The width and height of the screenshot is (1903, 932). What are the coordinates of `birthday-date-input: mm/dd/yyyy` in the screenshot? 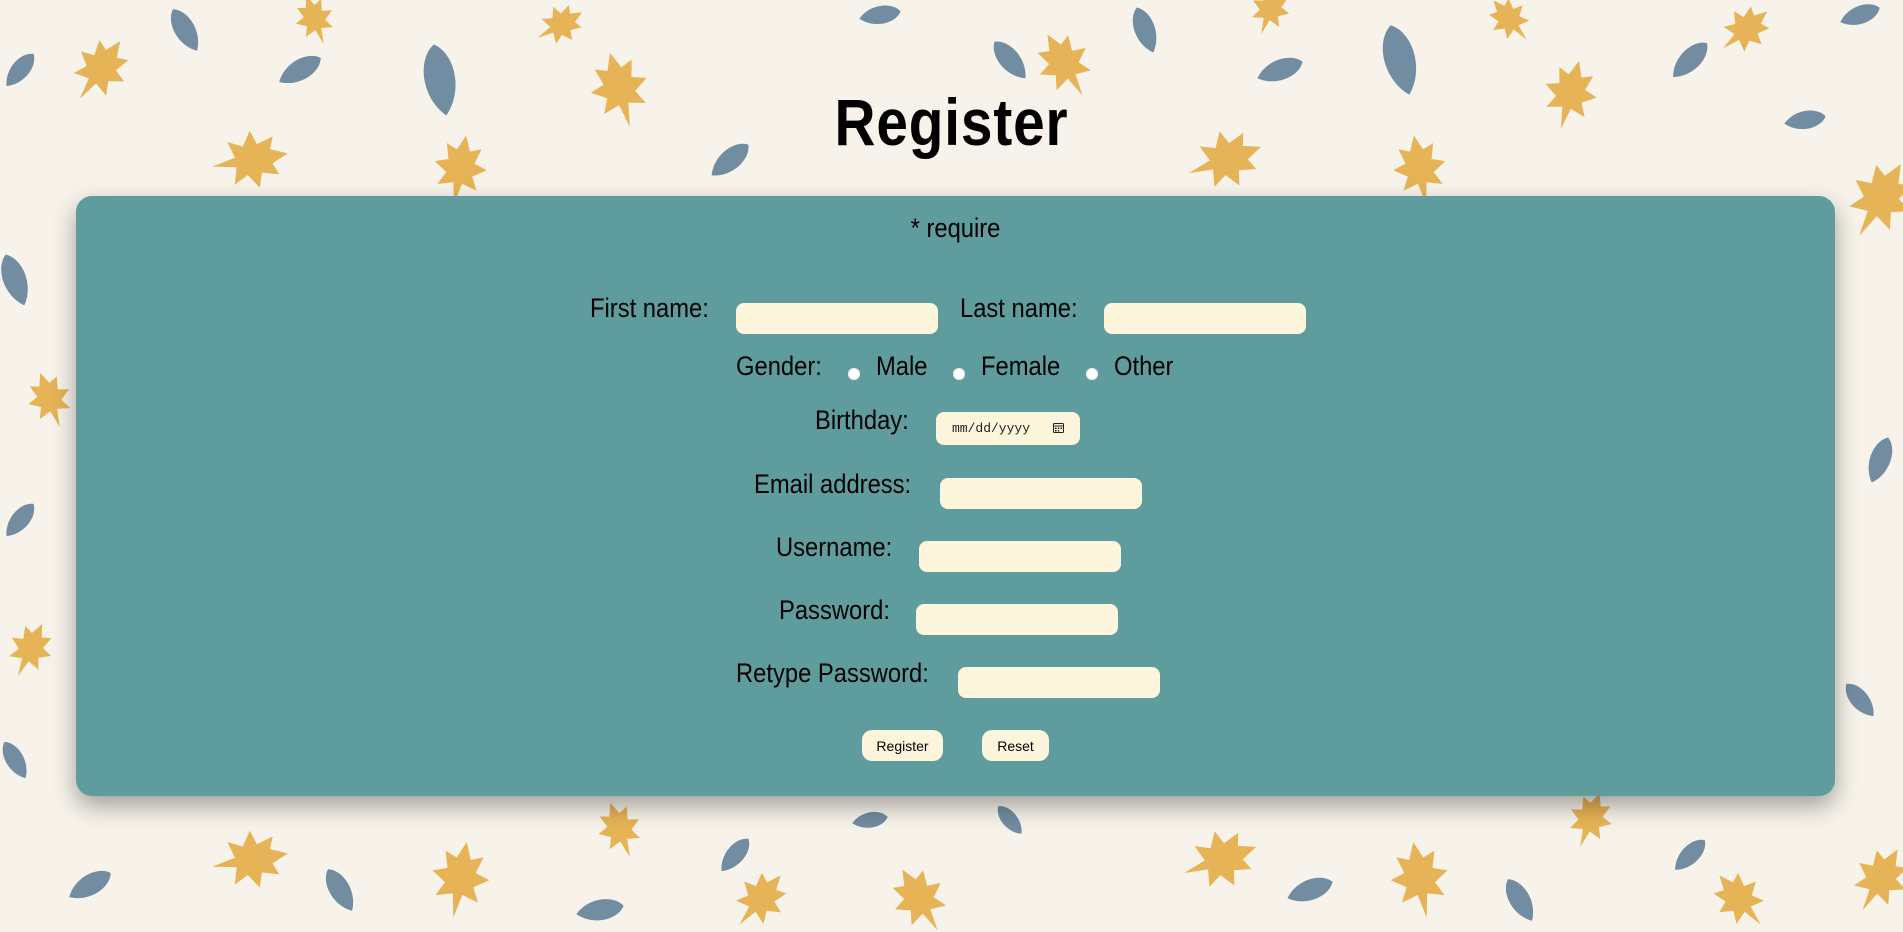 It's located at (1008, 428).